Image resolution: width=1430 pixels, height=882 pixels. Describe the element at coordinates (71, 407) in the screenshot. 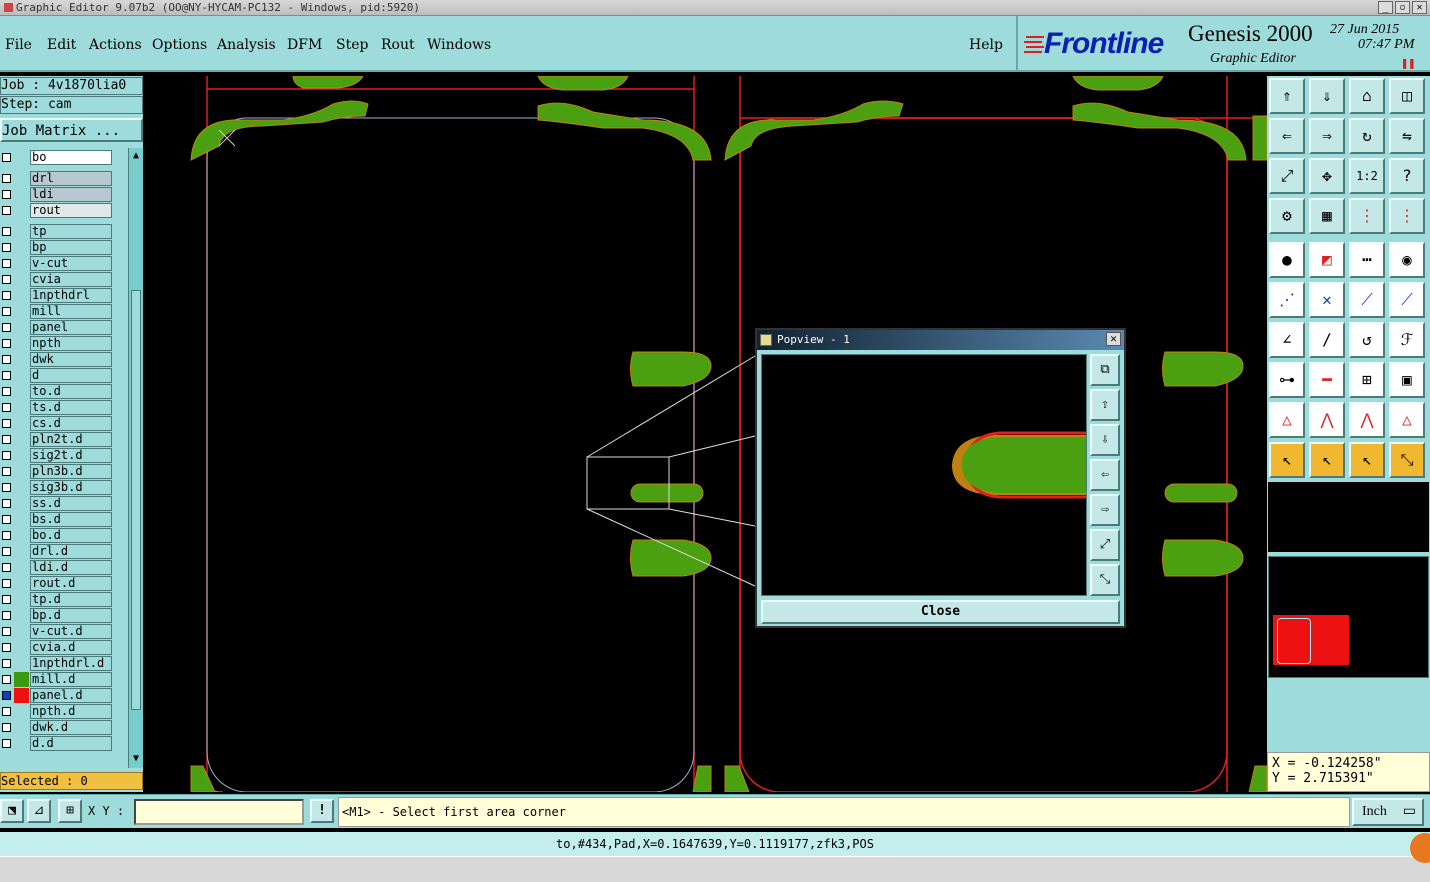

I see `layer-name: ts.d` at that location.